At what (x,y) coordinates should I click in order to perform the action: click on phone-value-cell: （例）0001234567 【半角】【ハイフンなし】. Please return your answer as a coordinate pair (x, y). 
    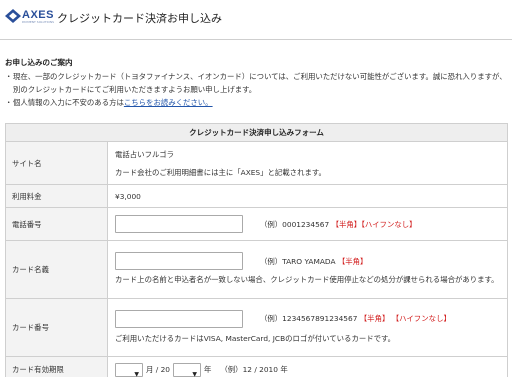
    Looking at the image, I should click on (307, 224).